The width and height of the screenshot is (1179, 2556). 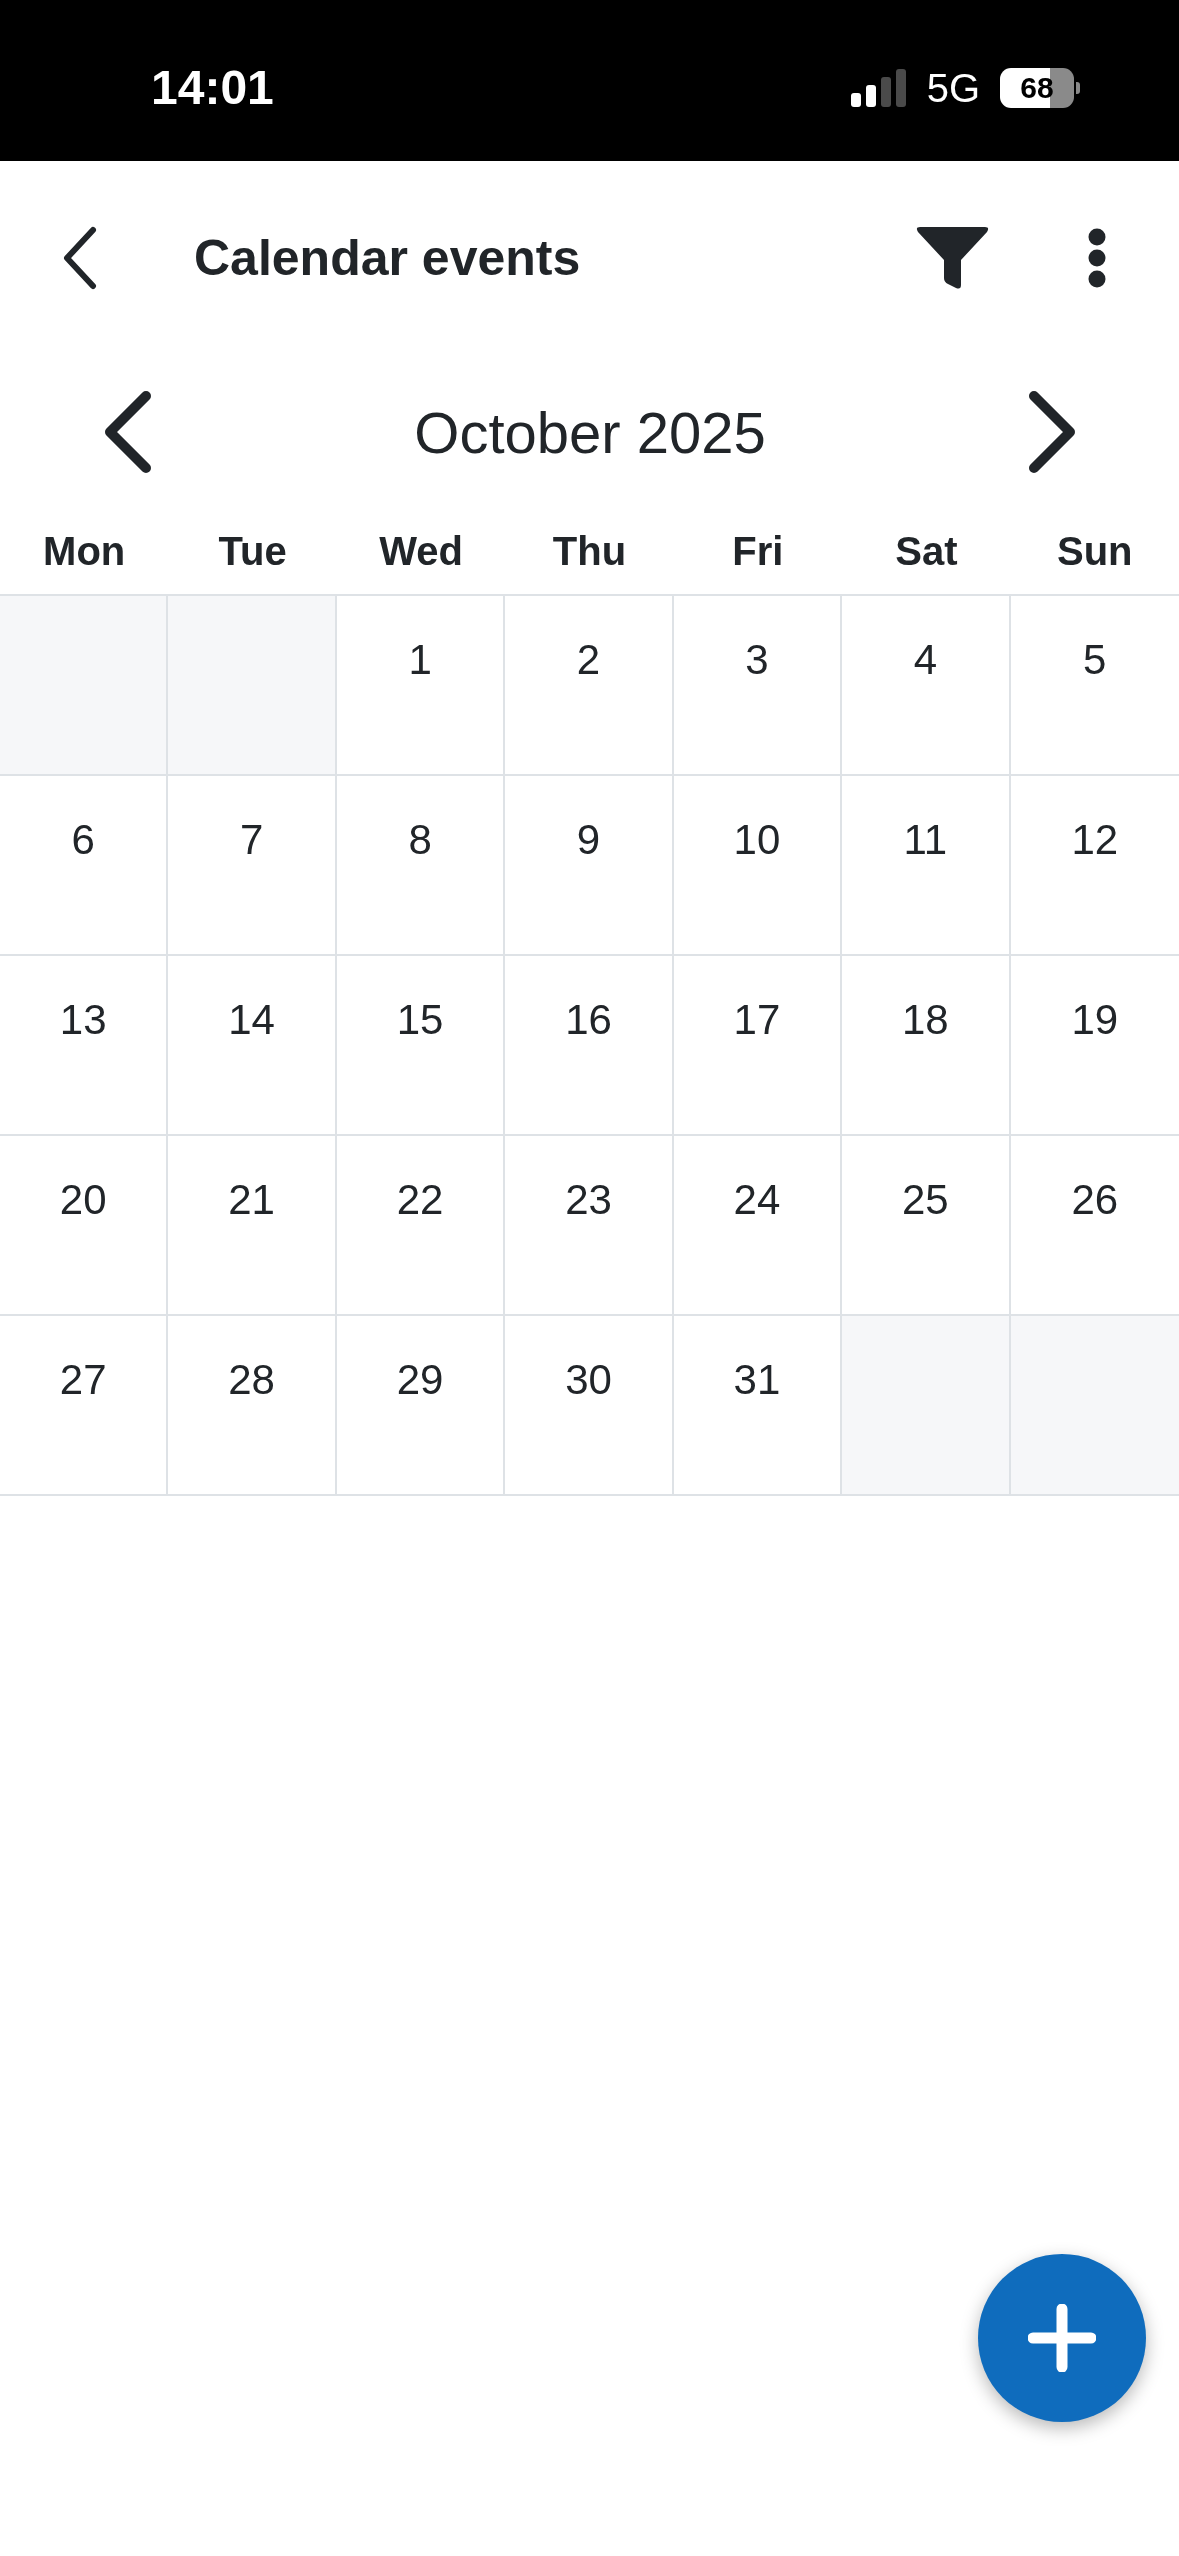 What do you see at coordinates (758, 1226) in the screenshot?
I see `calendar-day-cell: 24` at bounding box center [758, 1226].